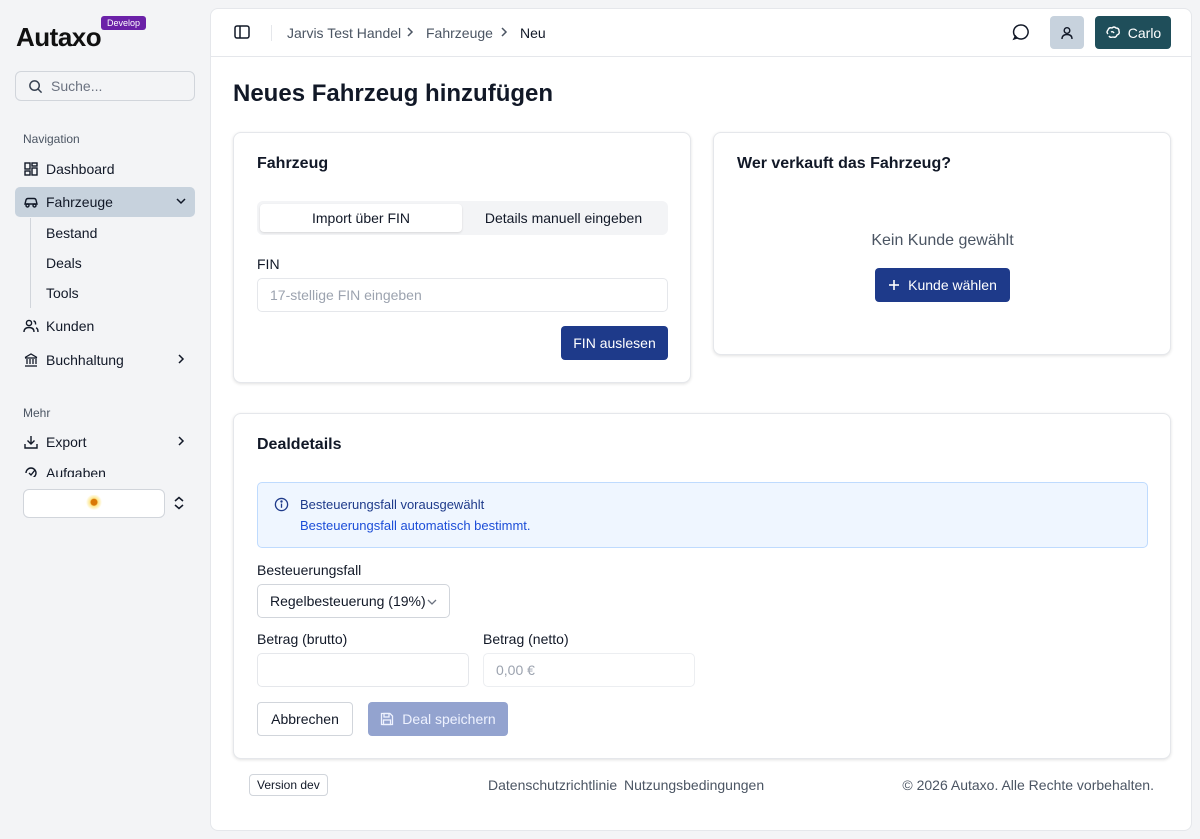 The width and height of the screenshot is (1200, 839). Describe the element at coordinates (459, 33) in the screenshot. I see `breadcrumb-item: Fahrzeuge` at that location.